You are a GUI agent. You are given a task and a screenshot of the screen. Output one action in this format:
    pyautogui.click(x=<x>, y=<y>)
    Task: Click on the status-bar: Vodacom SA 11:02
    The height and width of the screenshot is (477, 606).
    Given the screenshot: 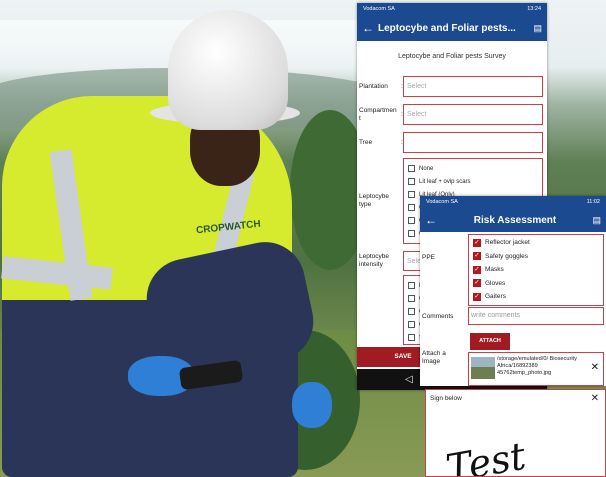 What is the action you would take?
    pyautogui.click(x=513, y=202)
    